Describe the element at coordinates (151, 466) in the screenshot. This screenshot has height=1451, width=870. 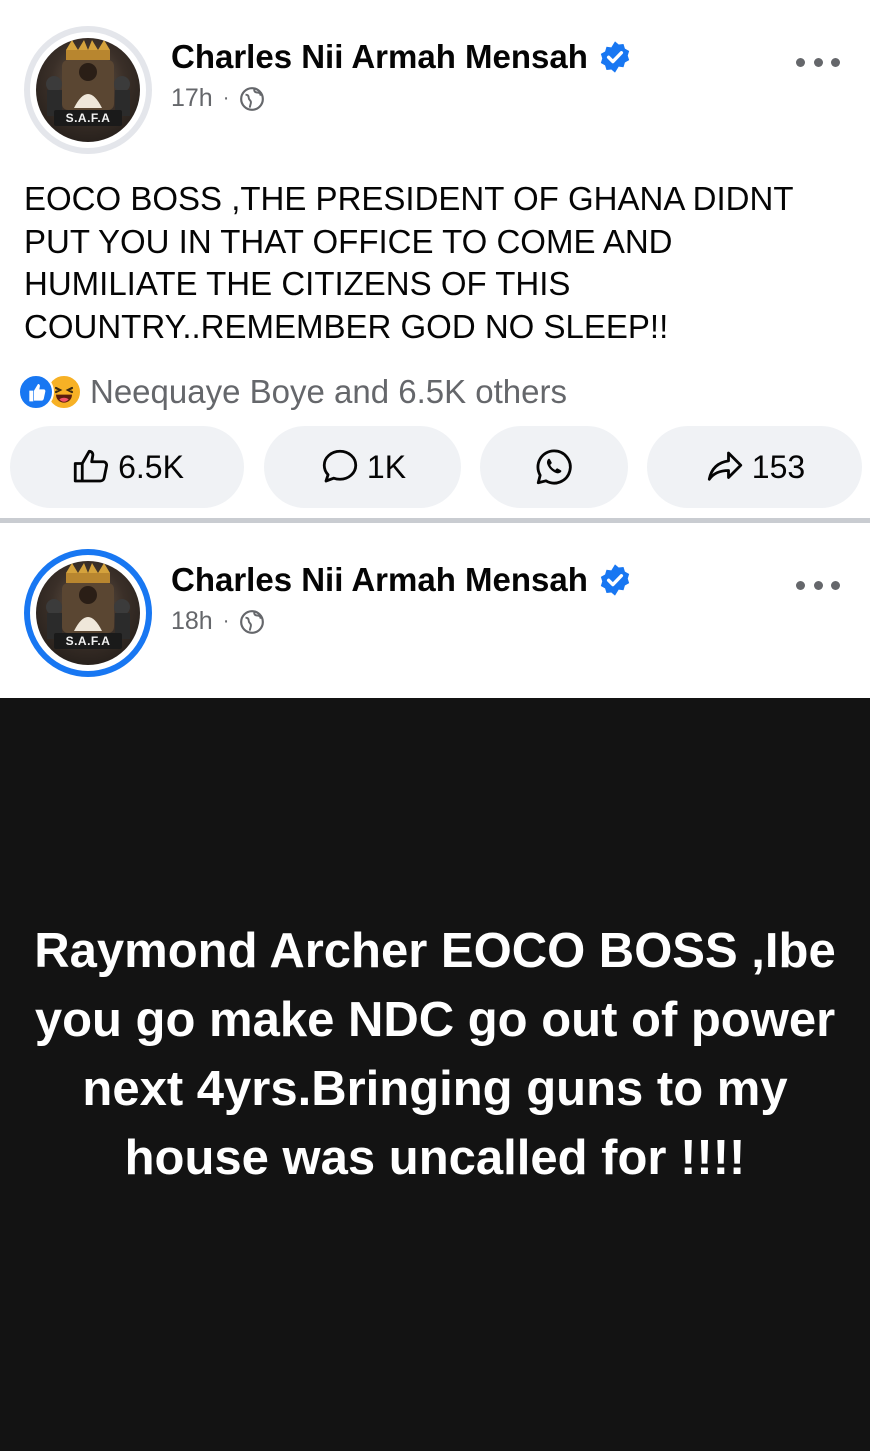
I see `like-count: 6.5K` at that location.